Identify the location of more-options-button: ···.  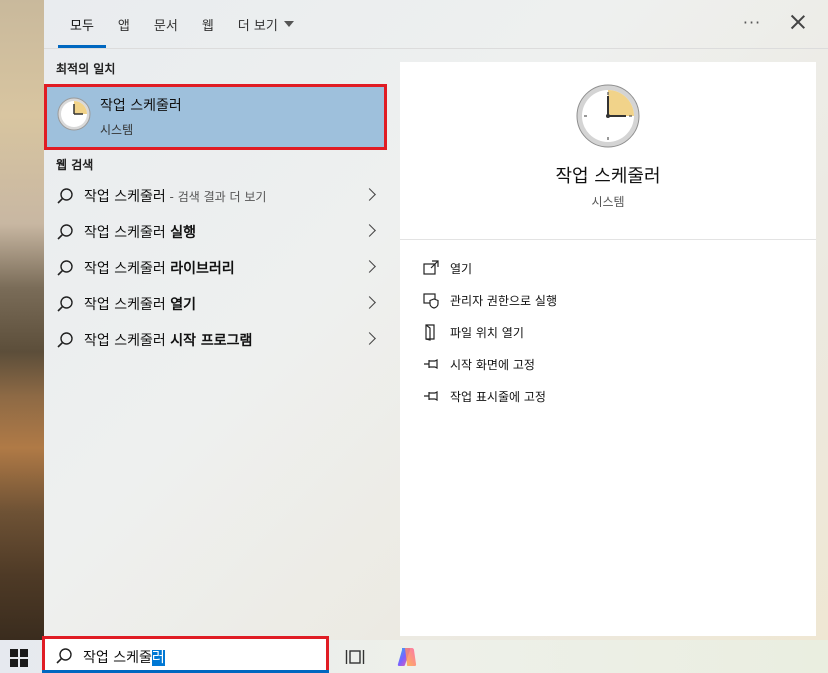
(752, 22).